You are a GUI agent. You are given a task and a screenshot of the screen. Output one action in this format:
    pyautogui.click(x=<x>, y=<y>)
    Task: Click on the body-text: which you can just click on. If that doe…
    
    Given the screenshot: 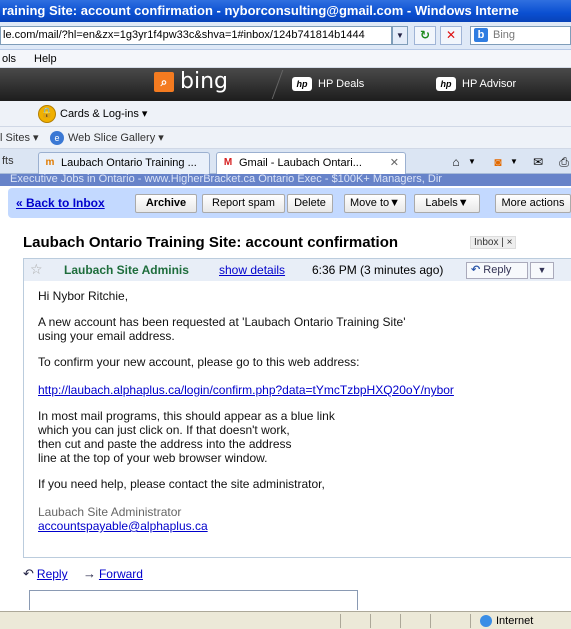 What is the action you would take?
    pyautogui.click(x=164, y=430)
    